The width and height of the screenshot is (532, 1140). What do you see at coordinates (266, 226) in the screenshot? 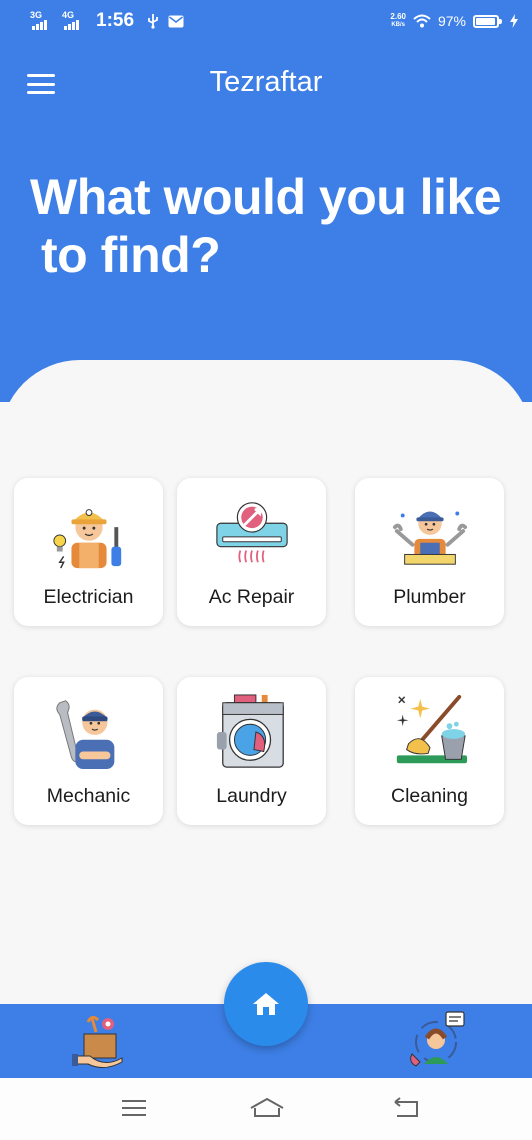
I see `hero-heading: What would you like to find?` at bounding box center [266, 226].